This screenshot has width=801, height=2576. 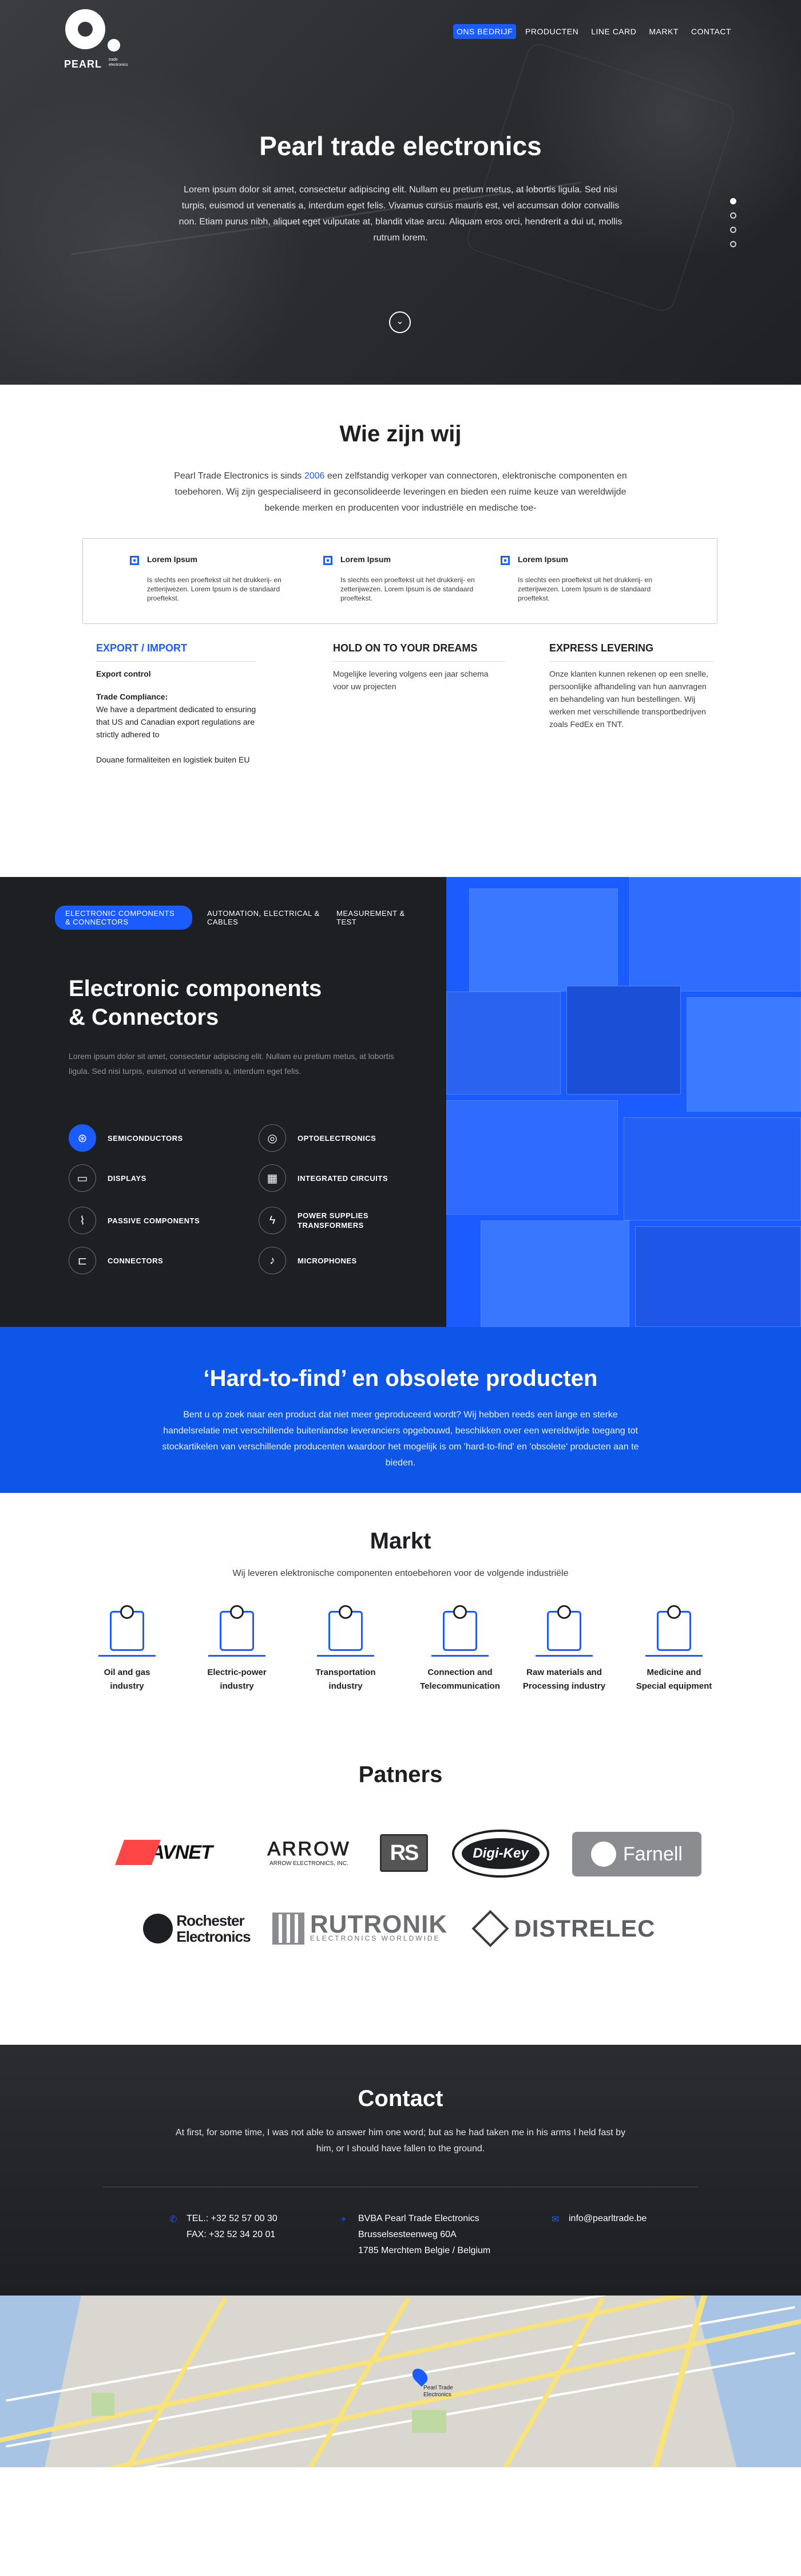 I want to click on partner-logo-rochester: Rochester Electronics, so click(x=197, y=1928).